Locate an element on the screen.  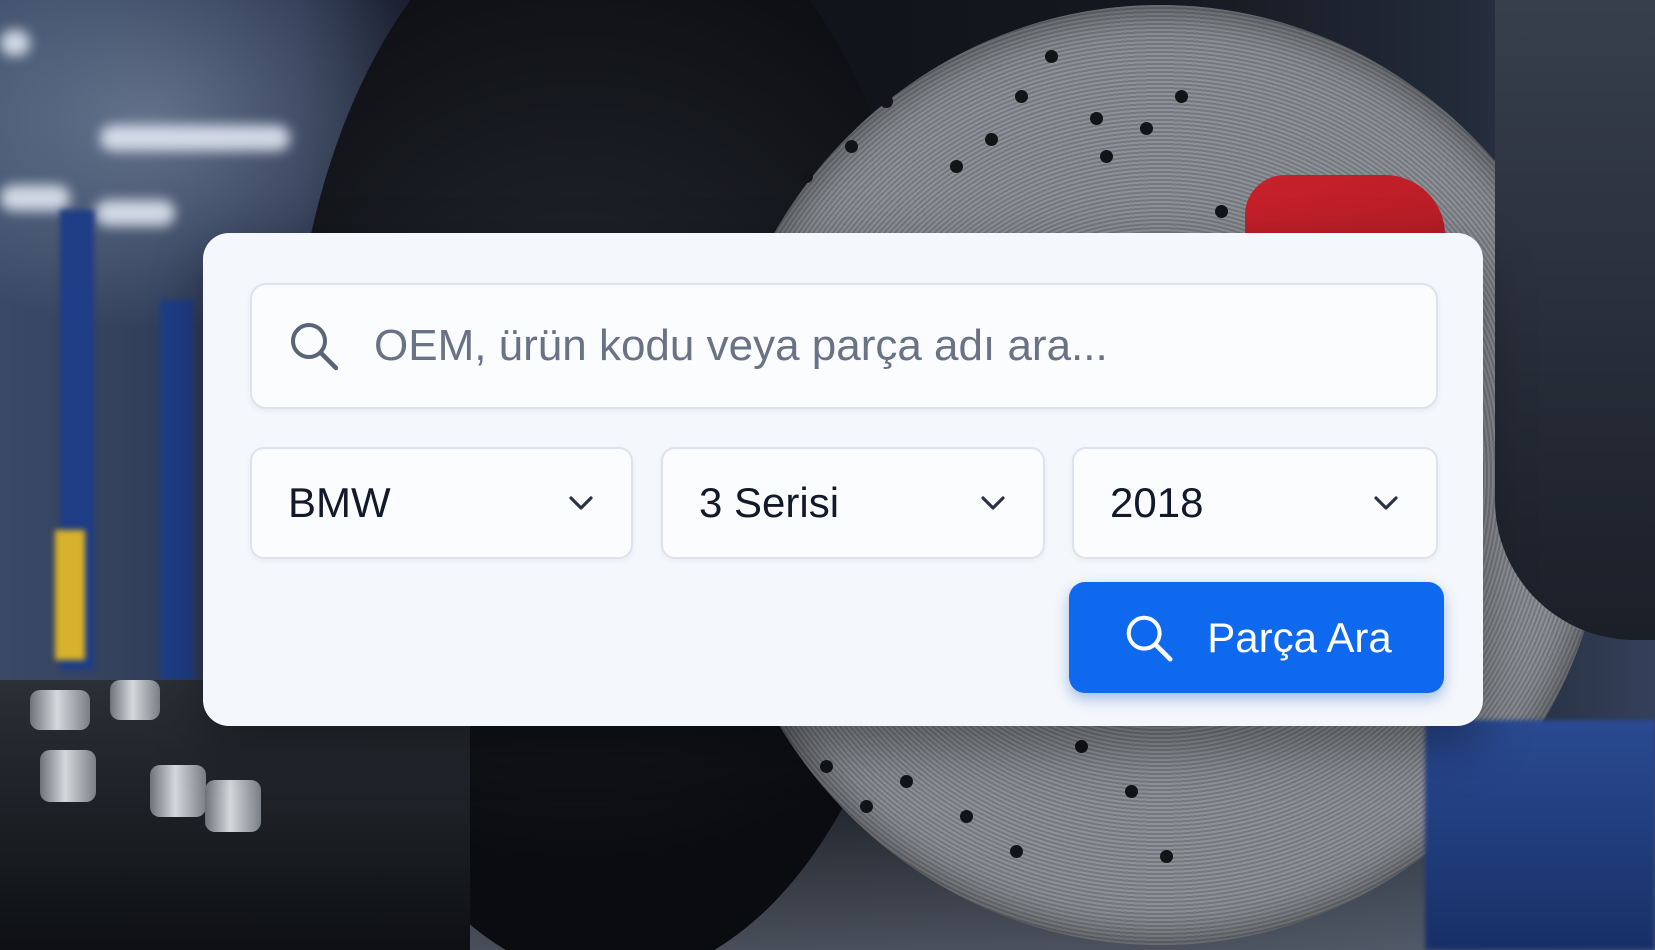
year-select-value: 2018 is located at coordinates (1157, 502).